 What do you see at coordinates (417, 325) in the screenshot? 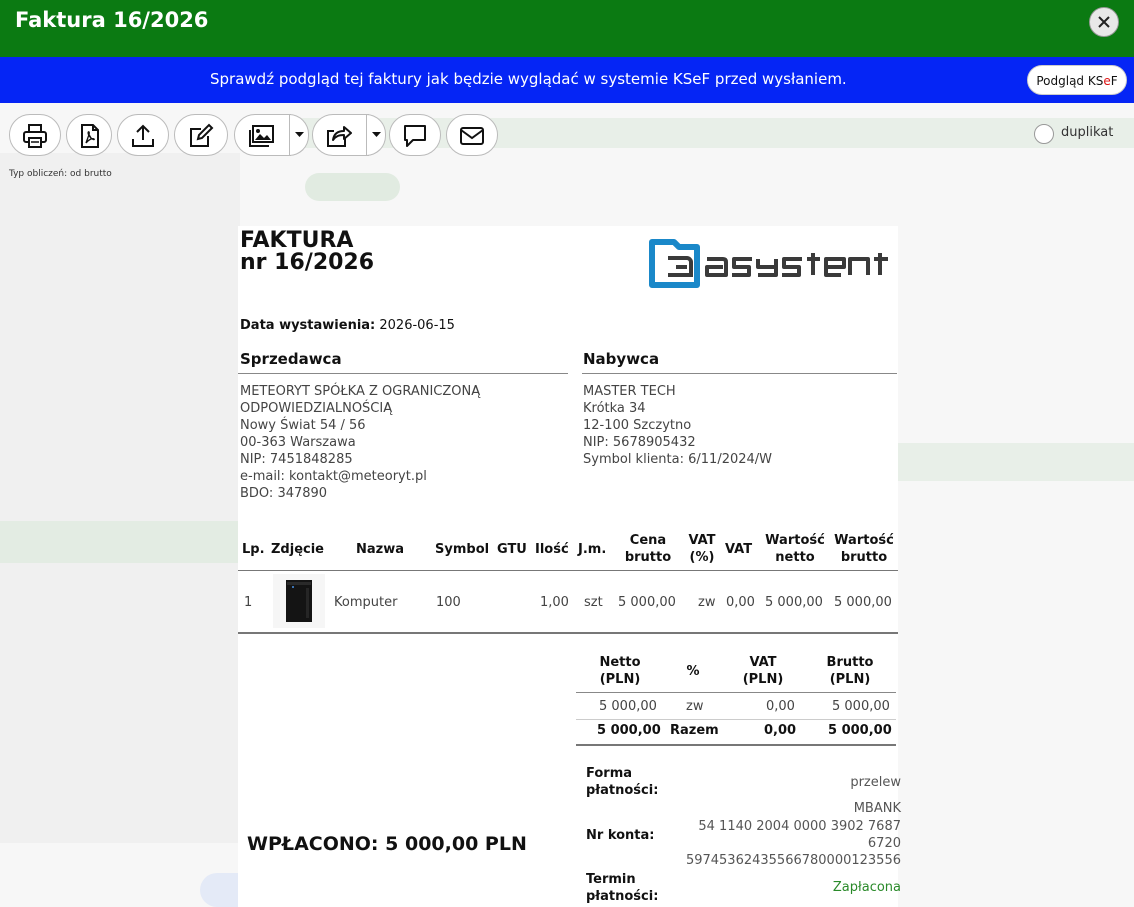
I see `issue-date-value: 2026-06-15` at bounding box center [417, 325].